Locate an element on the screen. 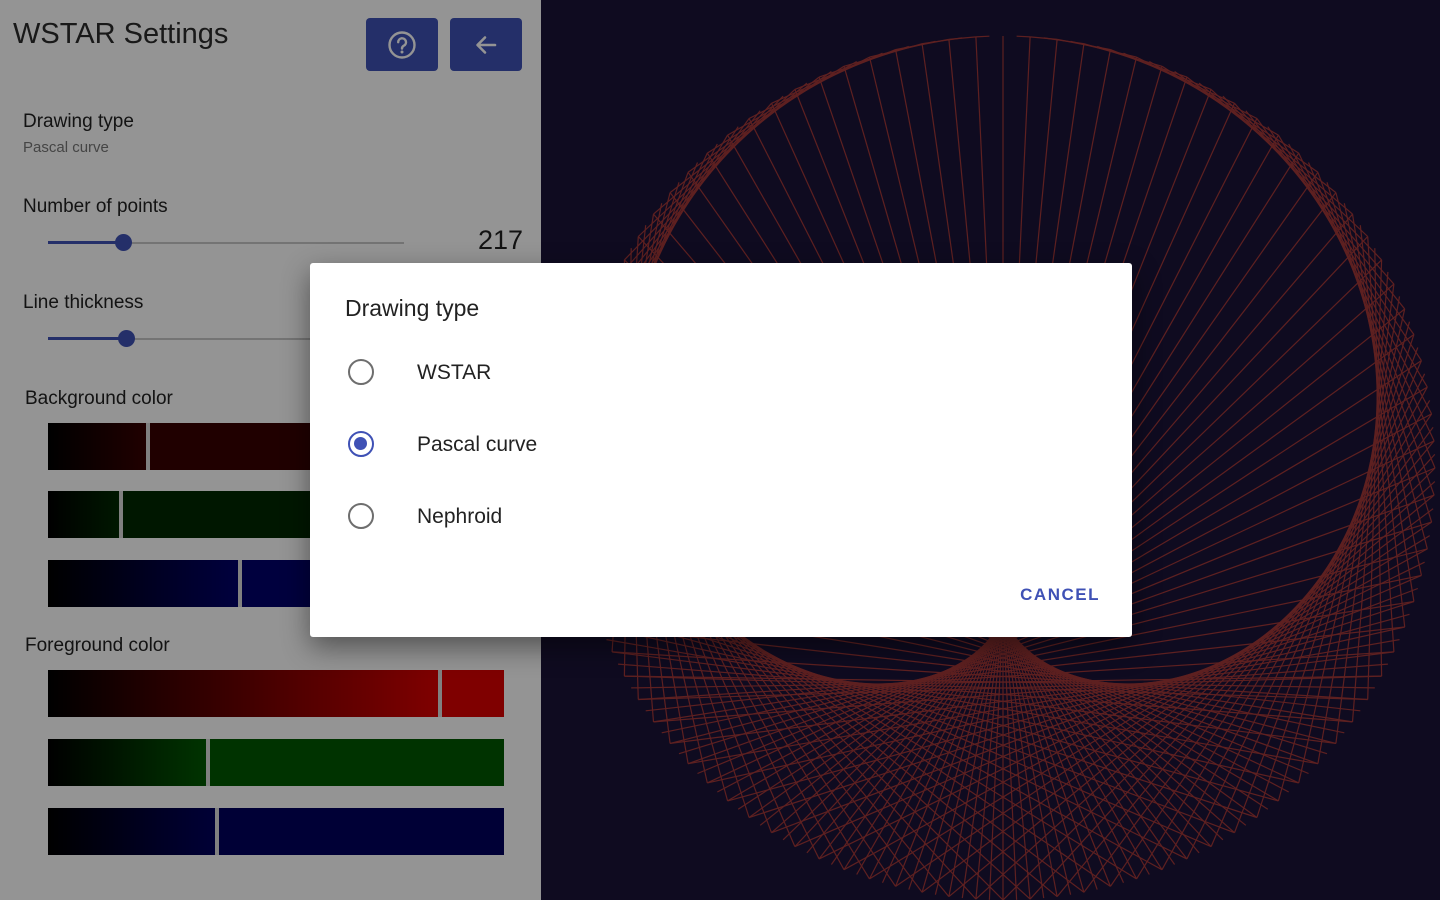  option-label: Nephroid is located at coordinates (460, 516).